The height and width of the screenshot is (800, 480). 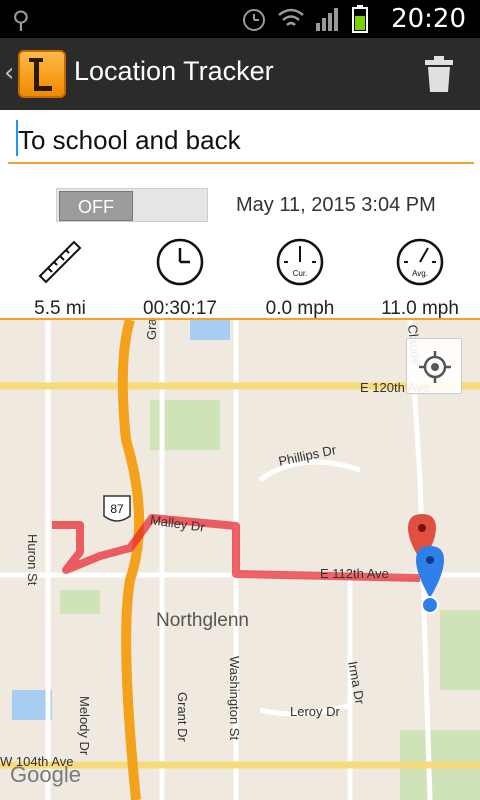 I want to click on text-cursor, so click(x=17, y=138).